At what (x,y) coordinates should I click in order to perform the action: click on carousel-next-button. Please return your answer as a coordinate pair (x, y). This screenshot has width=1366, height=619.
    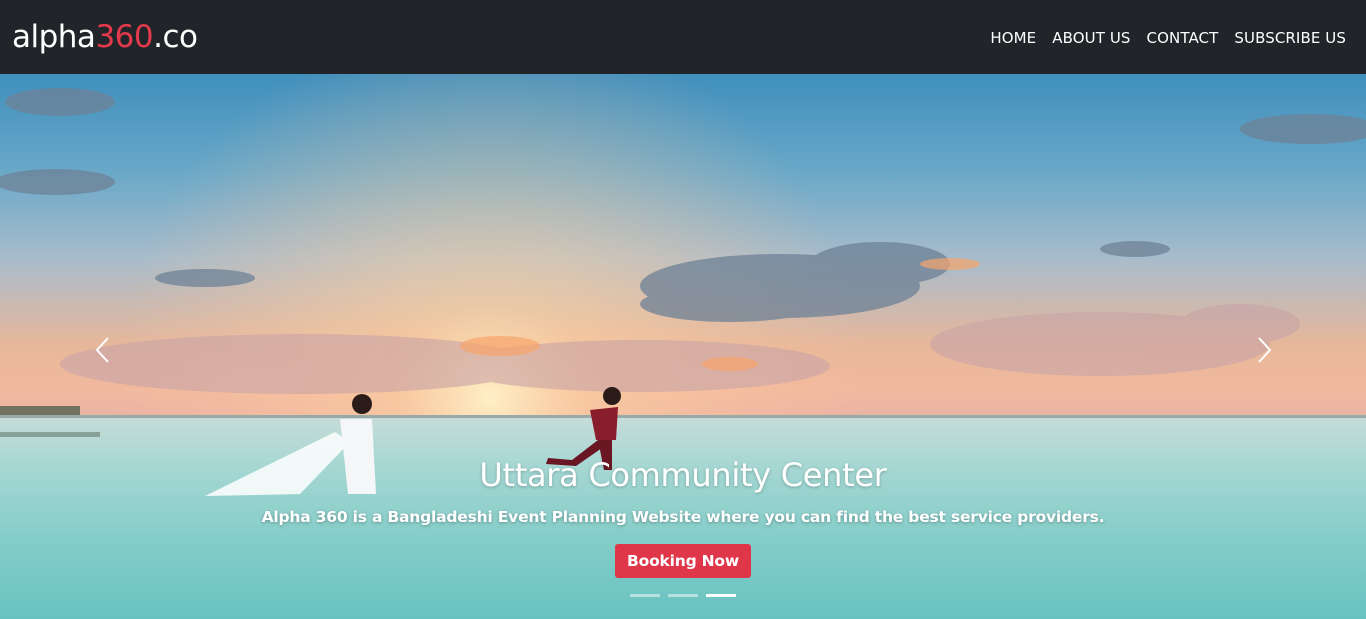
    Looking at the image, I should click on (1264, 350).